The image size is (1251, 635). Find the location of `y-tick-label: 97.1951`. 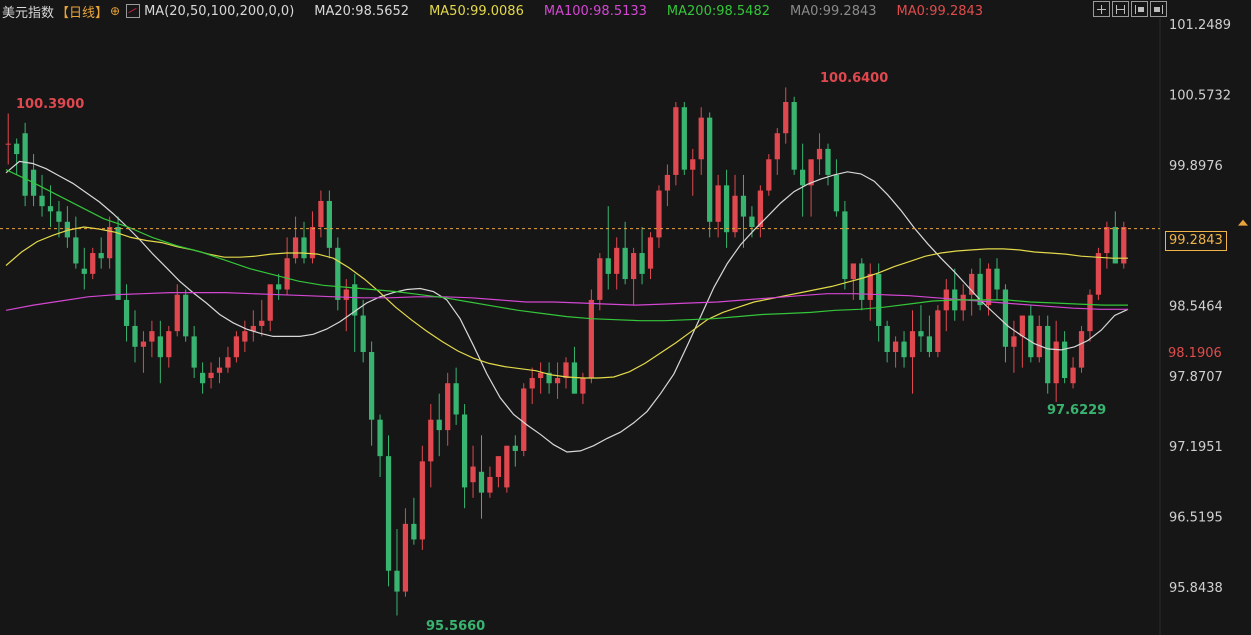

y-tick-label: 97.1951 is located at coordinates (1196, 447).